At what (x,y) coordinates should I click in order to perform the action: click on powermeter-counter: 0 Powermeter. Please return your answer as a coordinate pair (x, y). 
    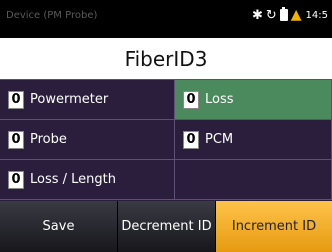
    Looking at the image, I should click on (87, 100).